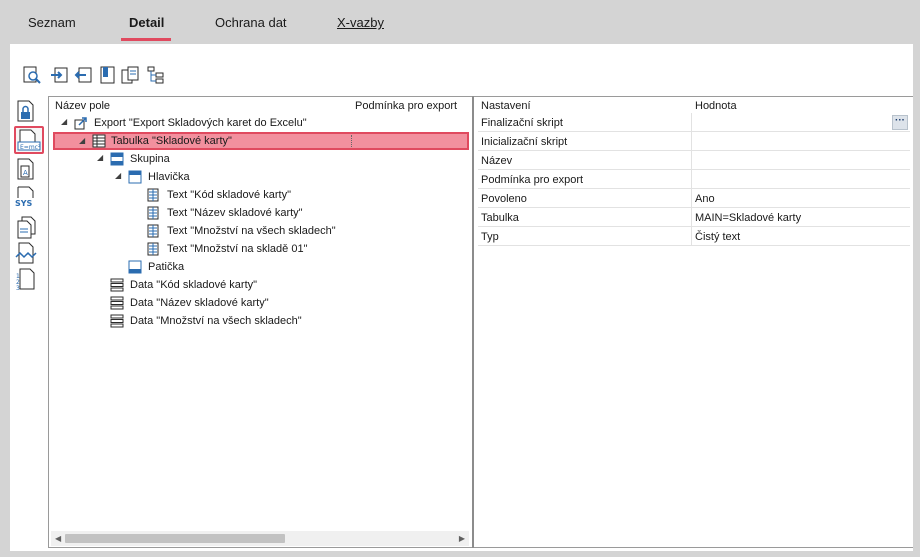 The height and width of the screenshot is (557, 920). What do you see at coordinates (29, 280) in the screenshot?
I see `numbered-document-icon: 123` at bounding box center [29, 280].